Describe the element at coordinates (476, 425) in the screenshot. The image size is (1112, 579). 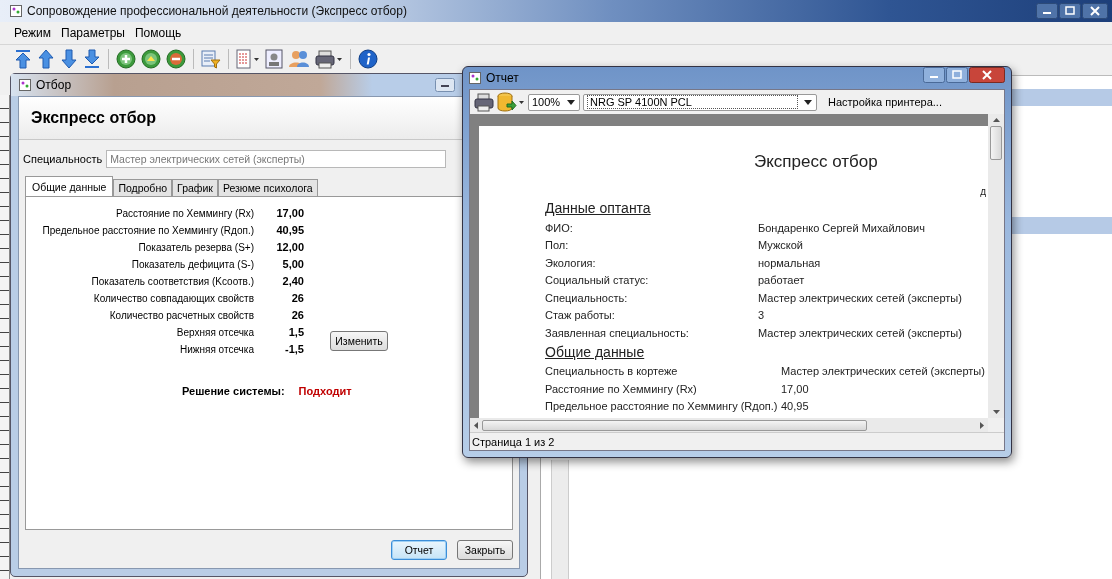
I see `scroll-left-icon` at that location.